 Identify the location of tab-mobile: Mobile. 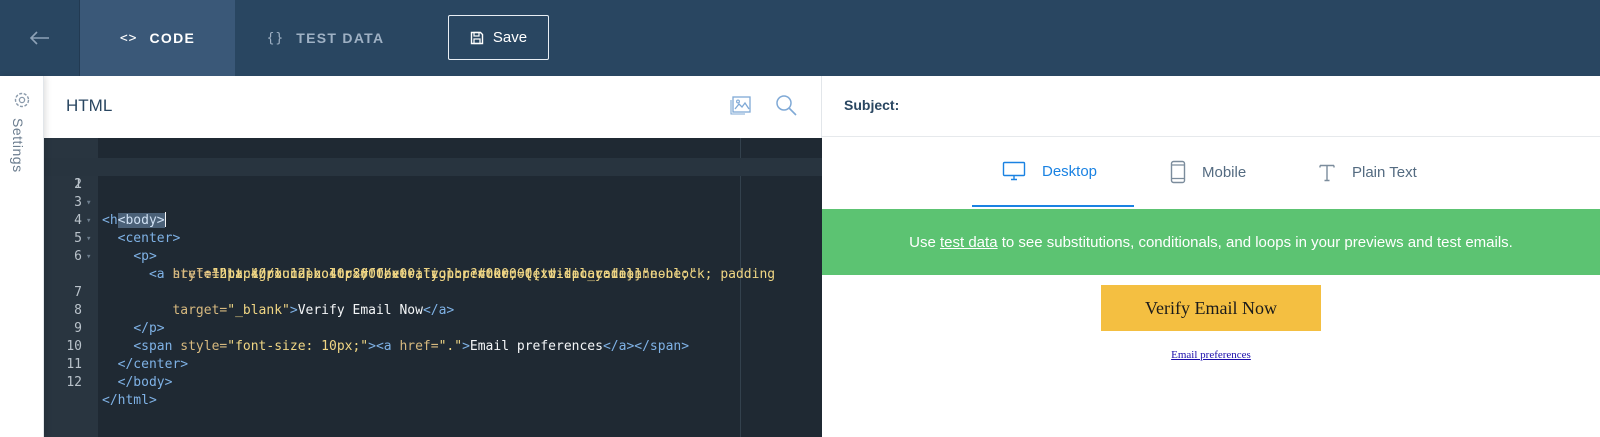
(1208, 172).